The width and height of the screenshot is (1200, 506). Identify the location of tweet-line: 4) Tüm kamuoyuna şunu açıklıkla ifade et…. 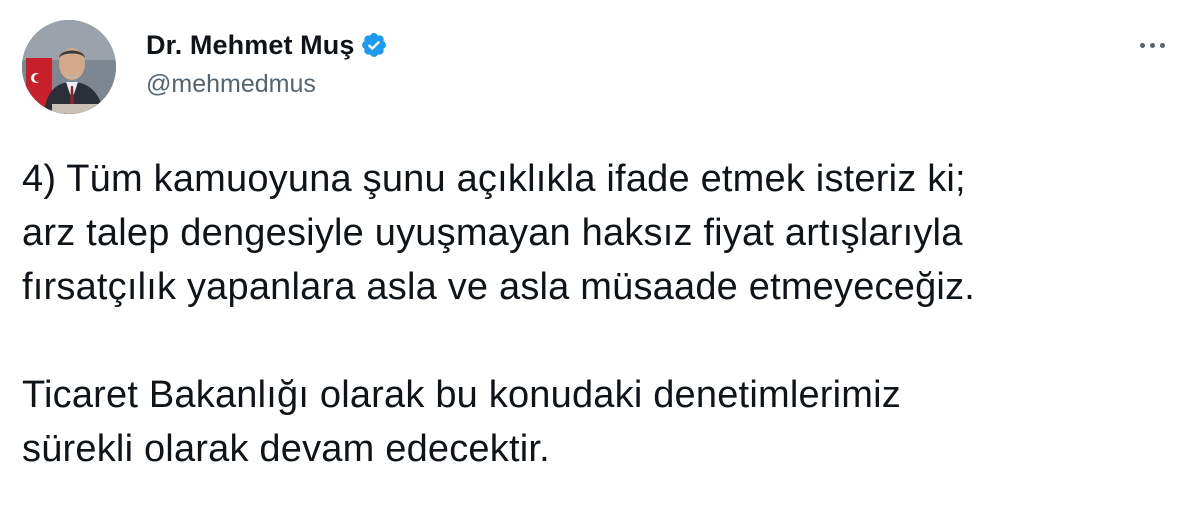
(494, 179).